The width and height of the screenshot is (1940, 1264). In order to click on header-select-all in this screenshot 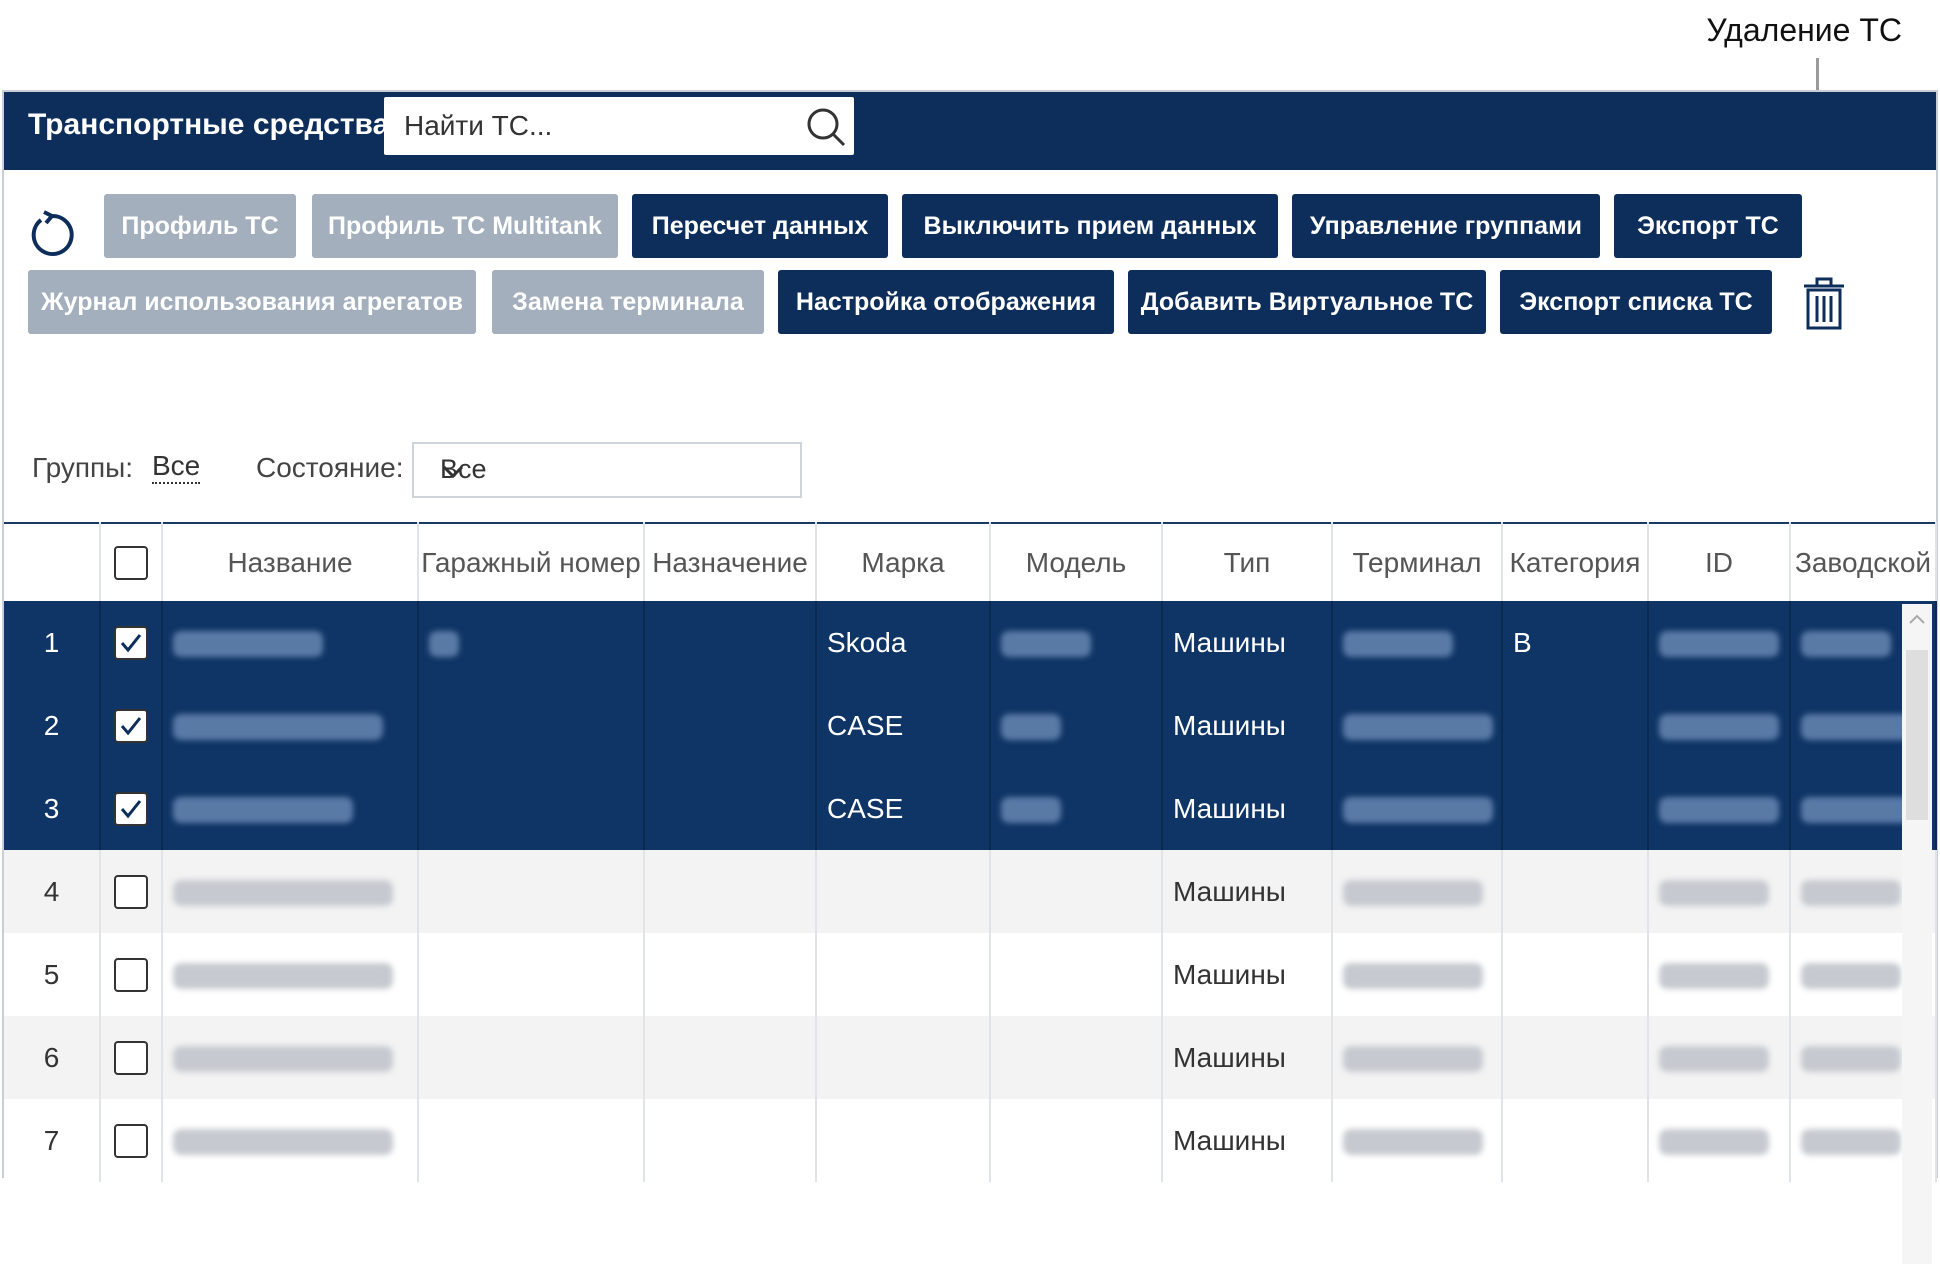, I will do `click(131, 561)`.